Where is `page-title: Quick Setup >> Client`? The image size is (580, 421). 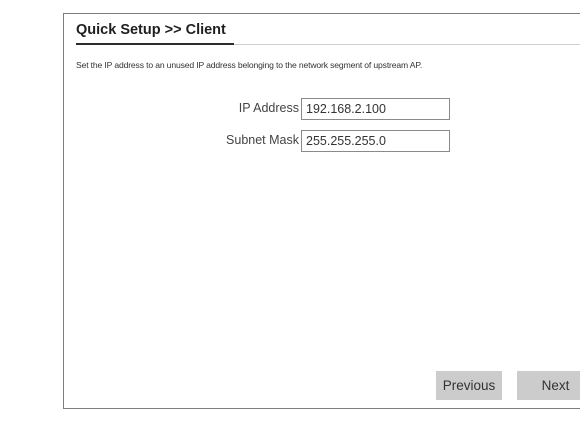 page-title: Quick Setup >> Client is located at coordinates (151, 30).